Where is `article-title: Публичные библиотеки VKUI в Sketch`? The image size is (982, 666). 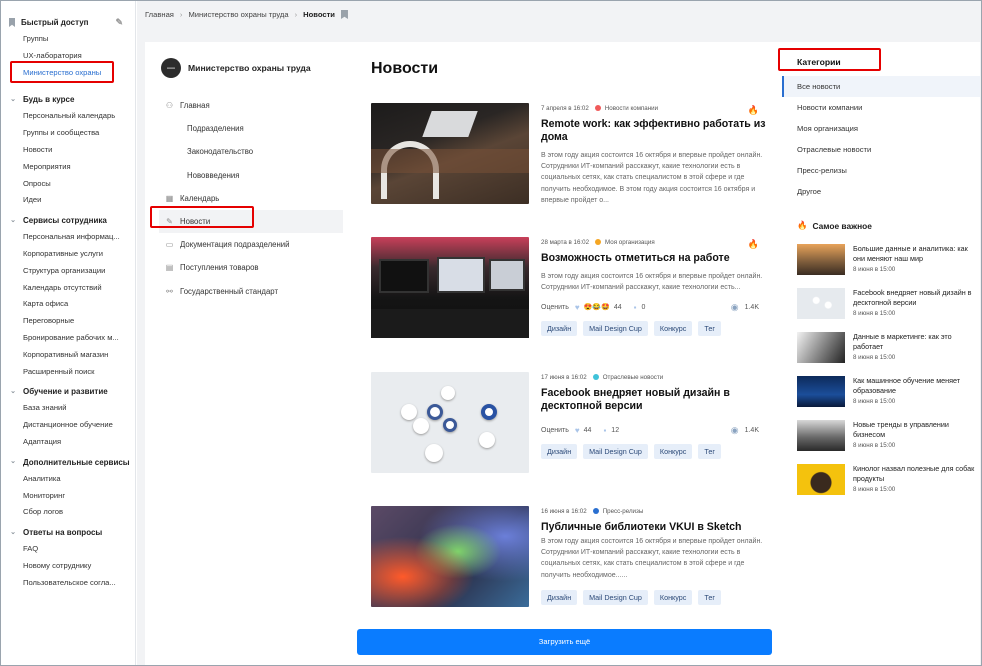 article-title: Публичные библиотеки VKUI в Sketch is located at coordinates (654, 527).